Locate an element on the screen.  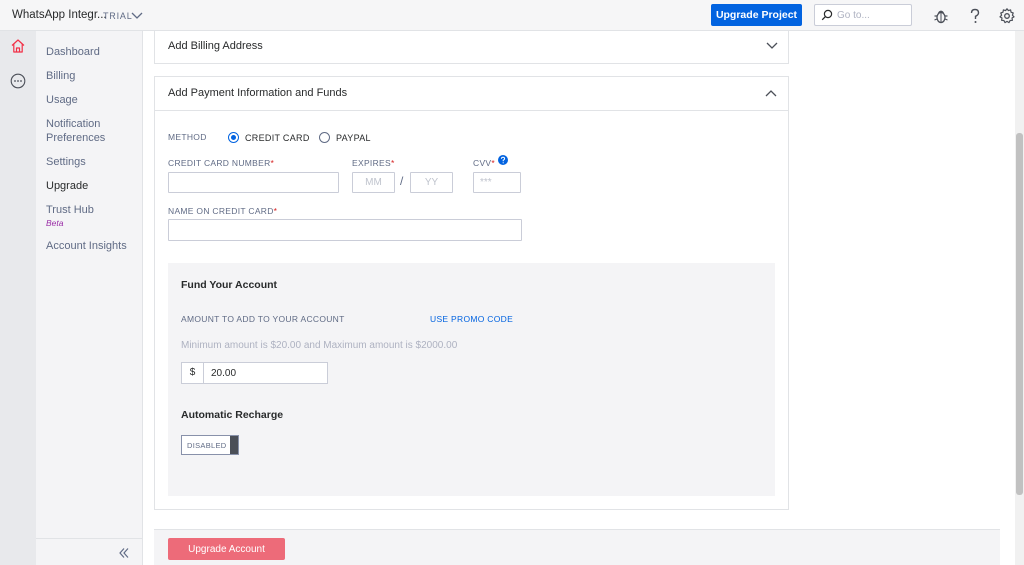
currency-prefix: $ is located at coordinates (192, 373).